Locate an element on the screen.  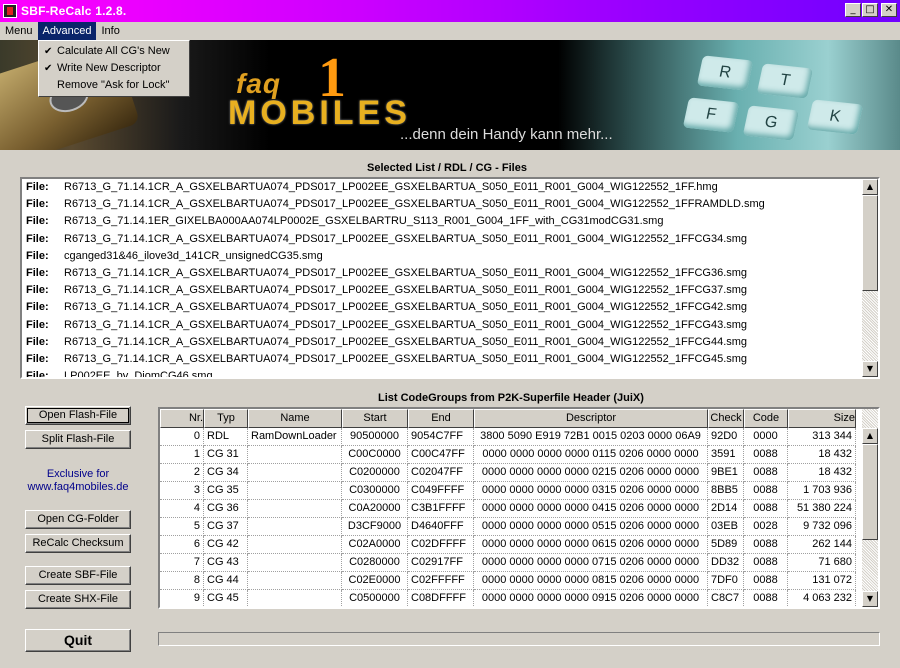
cell-name: RamDownLoader is located at coordinates (295, 437).